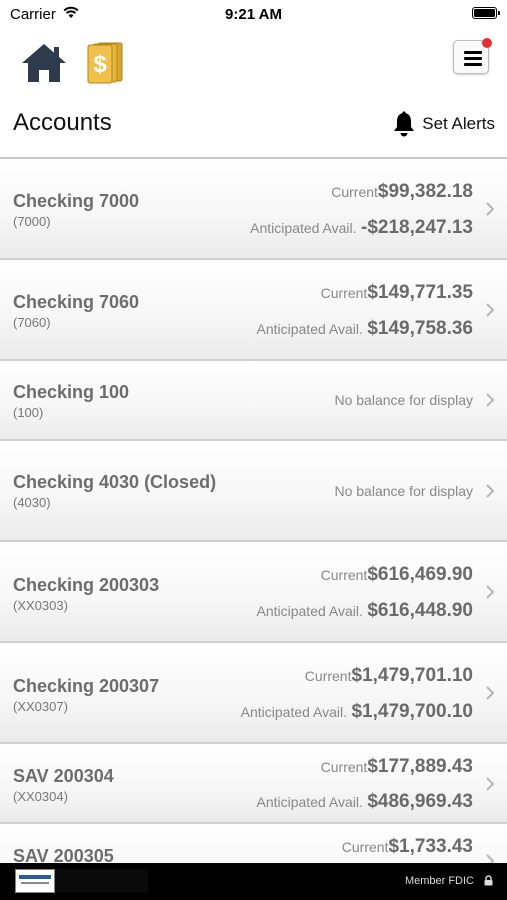 The height and width of the screenshot is (900, 507). I want to click on home-icon, so click(44, 63).